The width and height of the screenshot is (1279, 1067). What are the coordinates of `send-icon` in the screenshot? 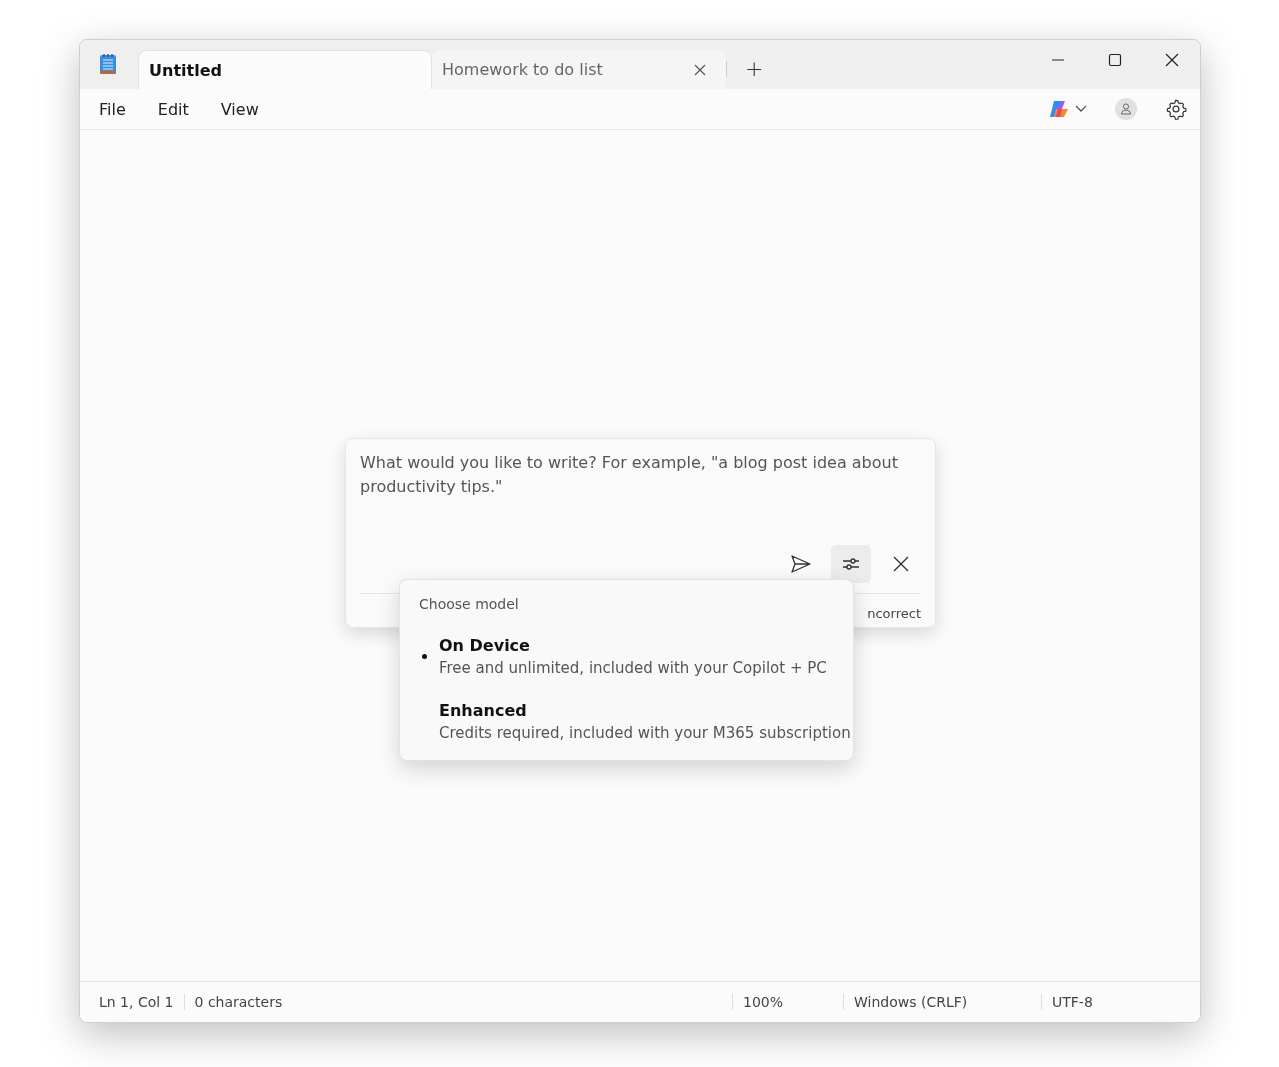 It's located at (801, 564).